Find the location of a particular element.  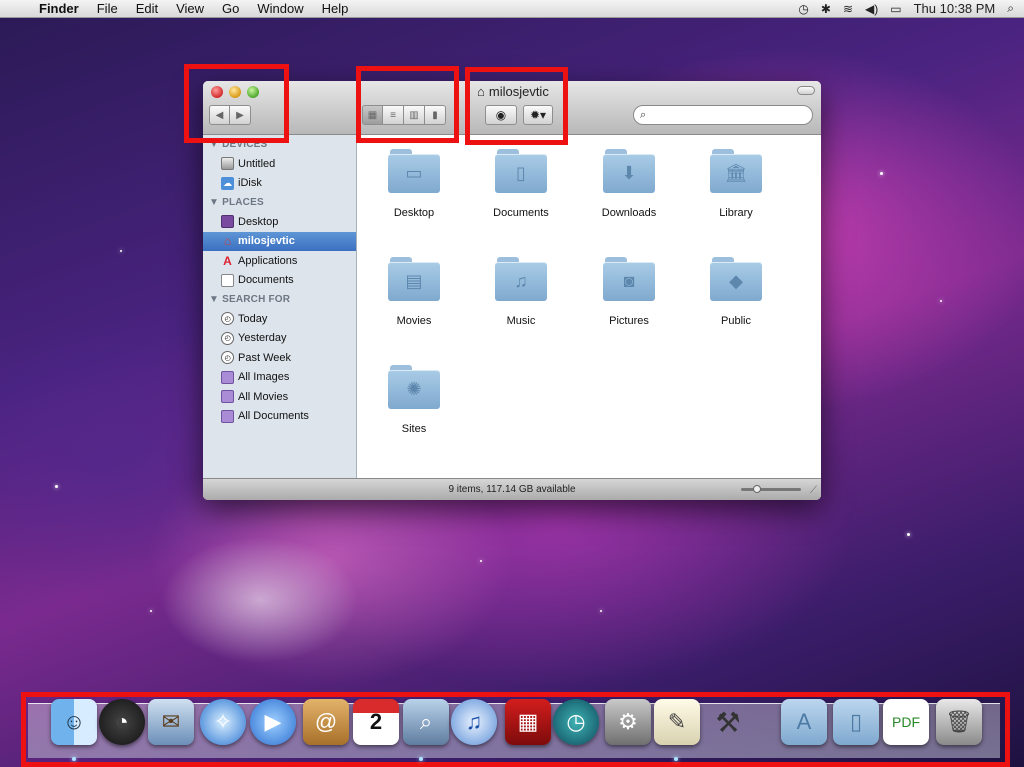

folder-icon: ▭ is located at coordinates (414, 171).